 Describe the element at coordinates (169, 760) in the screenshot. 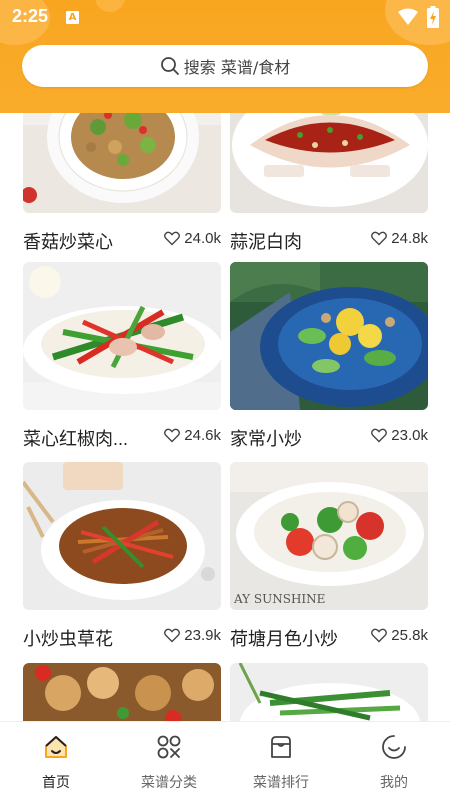

I see `tab-category: 菜谱分类` at that location.